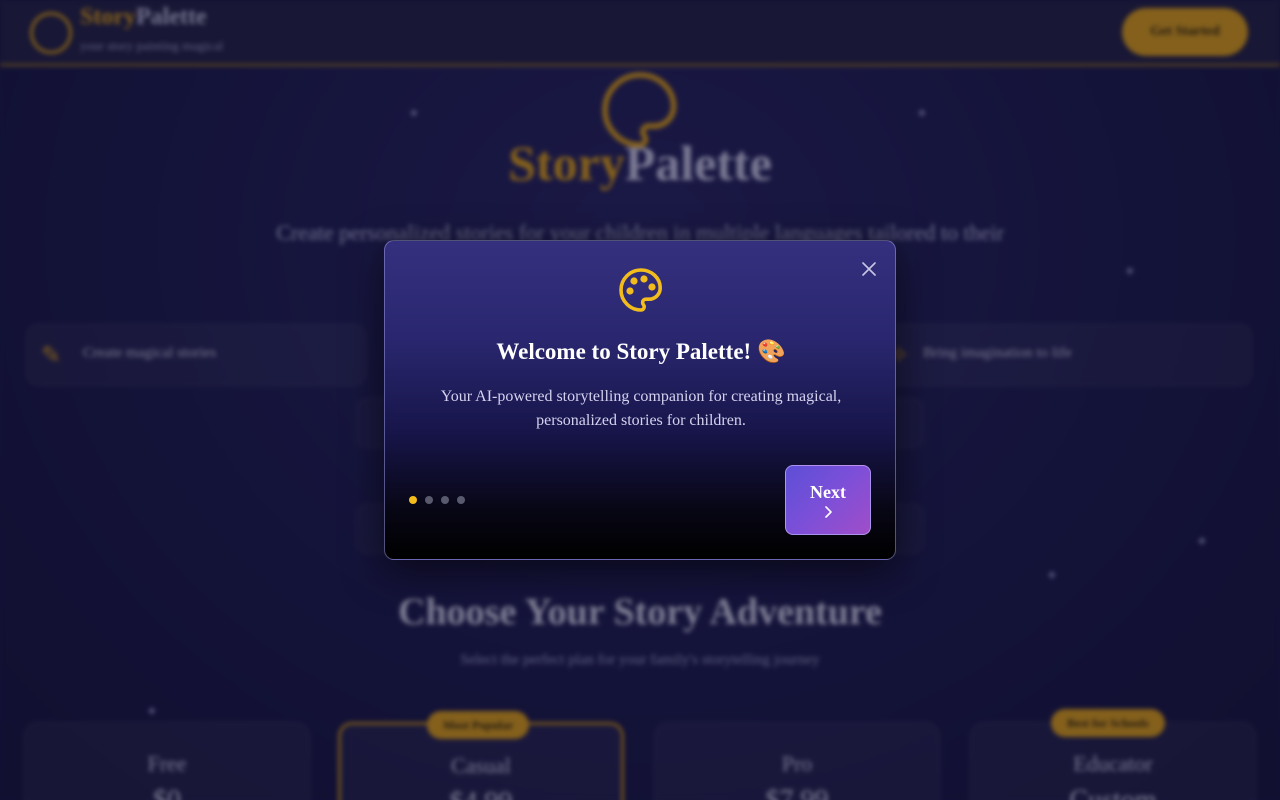  I want to click on chevron-right-icon, so click(828, 512).